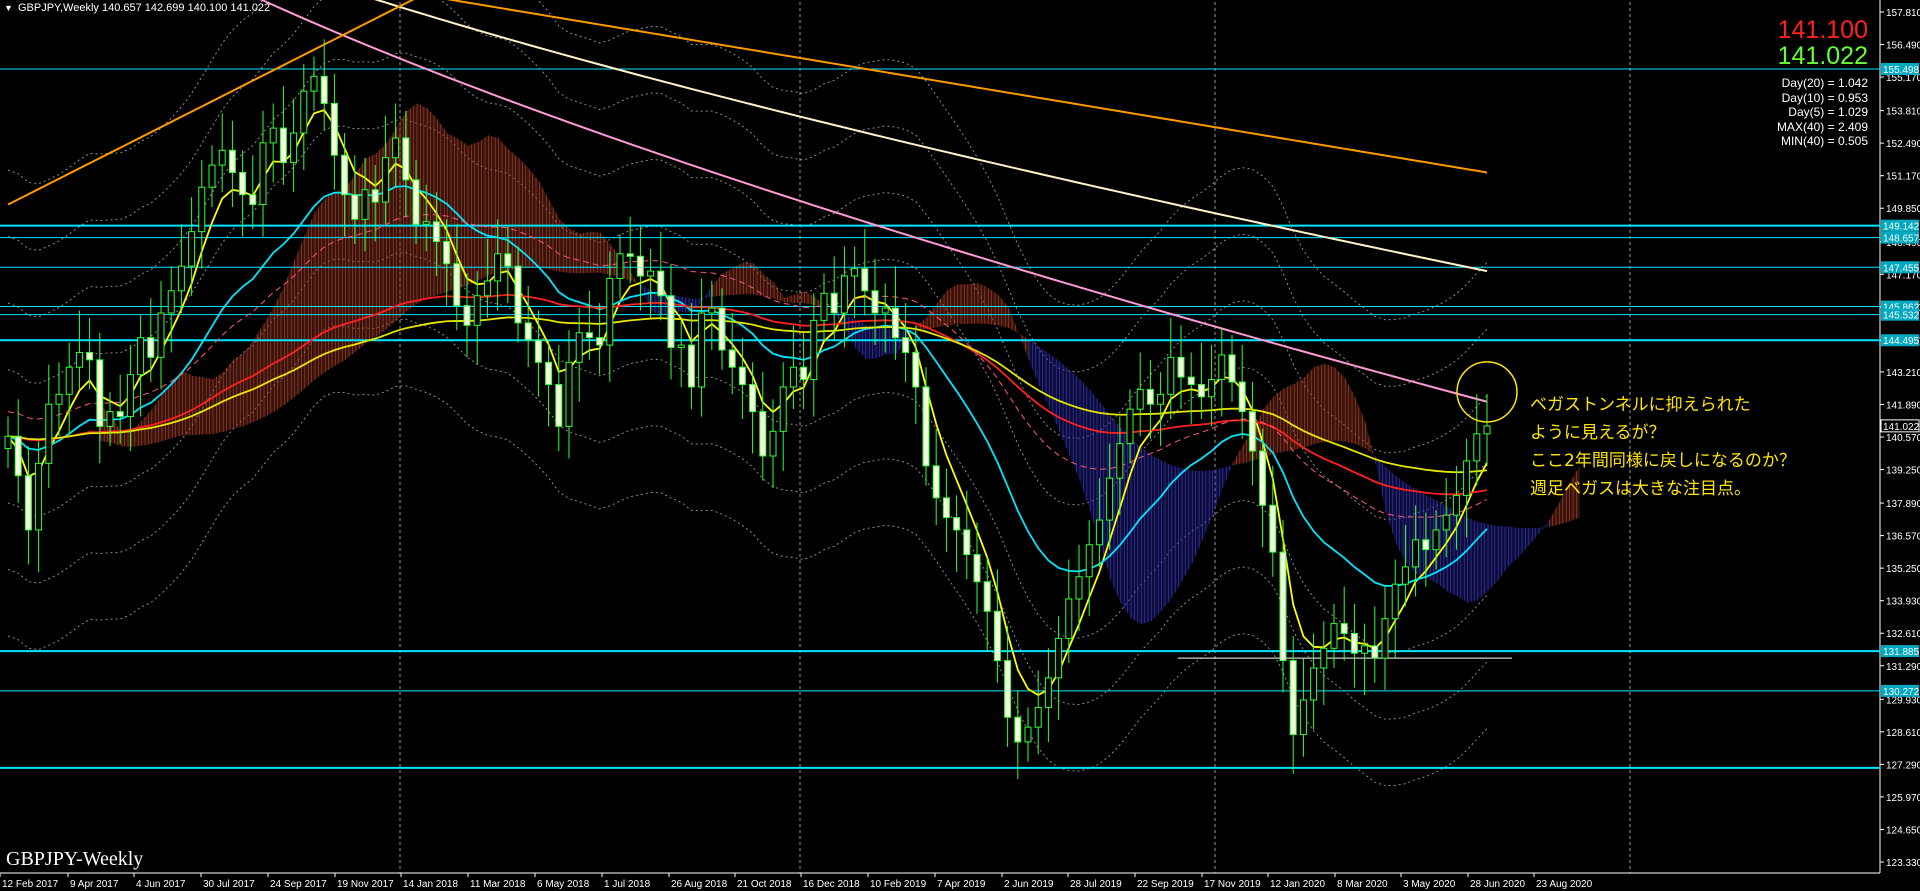  Describe the element at coordinates (1903, 13) in the screenshot. I see `y-tick-label: 157.810` at that location.